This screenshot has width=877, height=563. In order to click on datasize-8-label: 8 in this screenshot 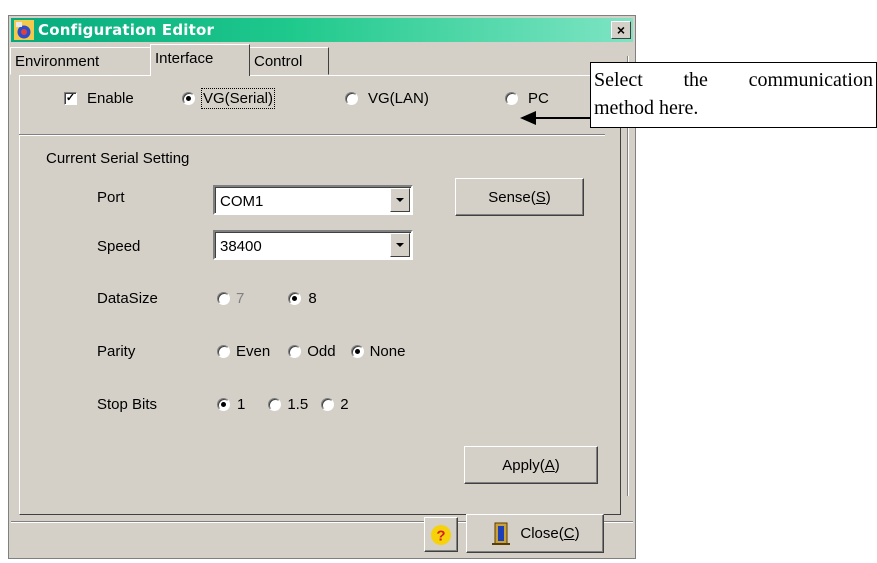, I will do `click(312, 298)`.